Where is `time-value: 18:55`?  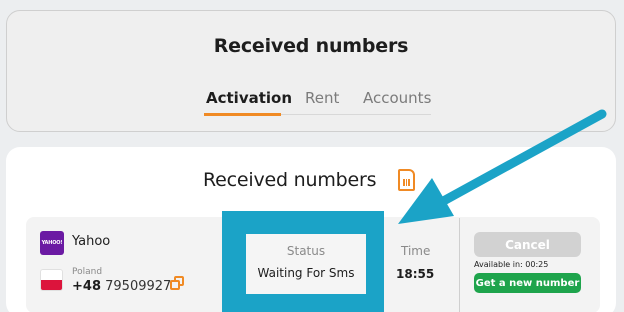 time-value: 18:55 is located at coordinates (415, 274).